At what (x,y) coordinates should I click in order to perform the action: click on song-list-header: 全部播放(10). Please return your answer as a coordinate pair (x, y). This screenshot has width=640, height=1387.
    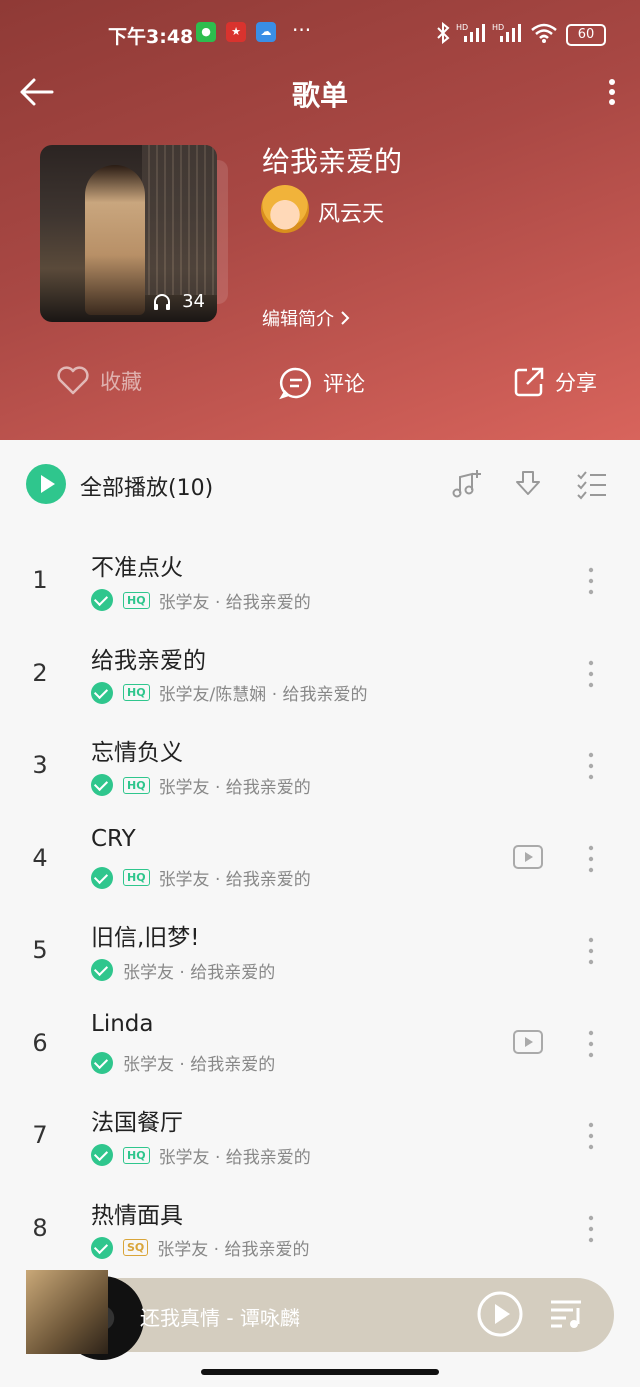
    Looking at the image, I should click on (320, 486).